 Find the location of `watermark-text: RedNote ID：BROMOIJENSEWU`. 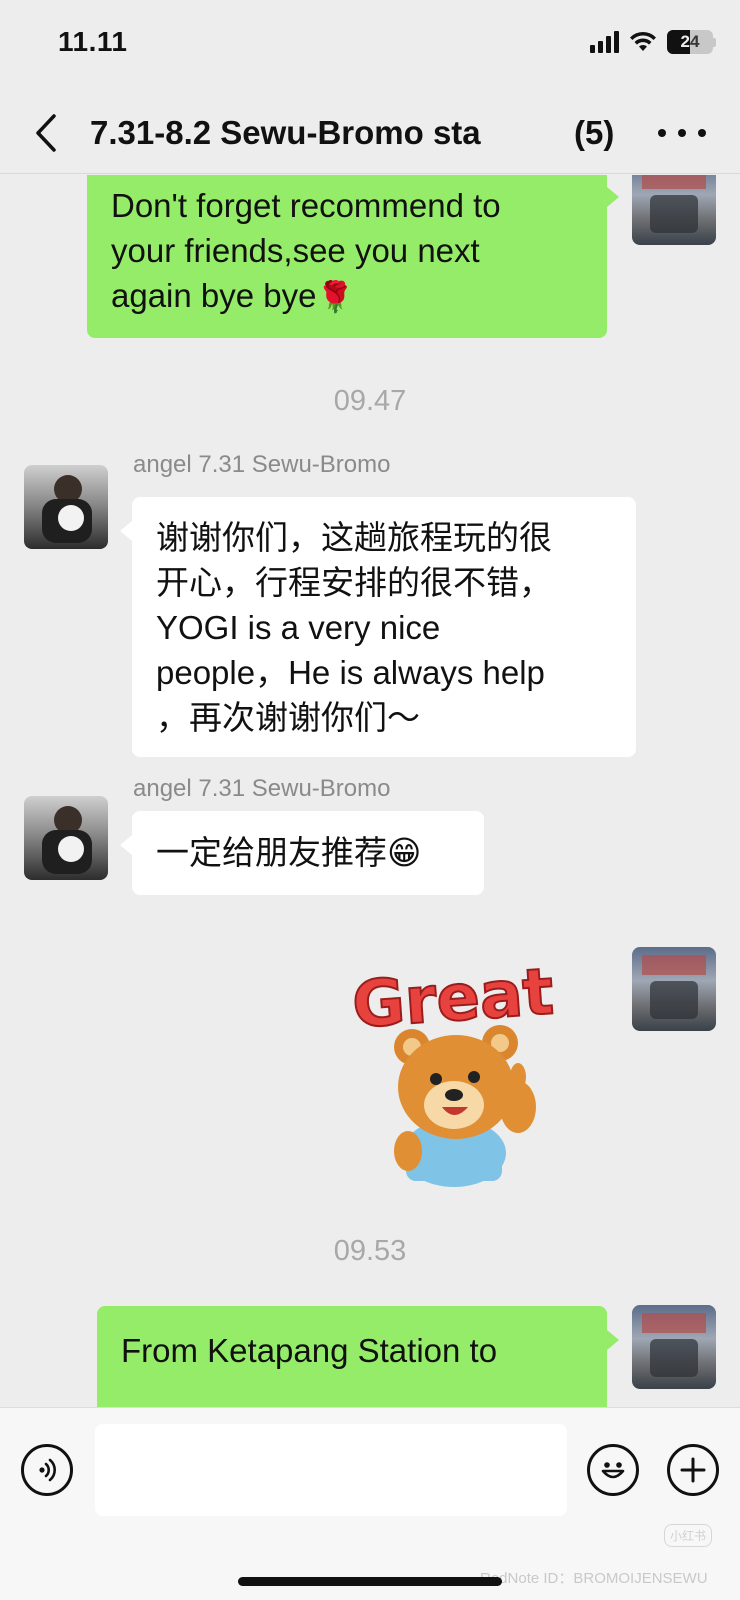

watermark-text: RedNote ID：BROMOIJENSEWU is located at coordinates (594, 1578).